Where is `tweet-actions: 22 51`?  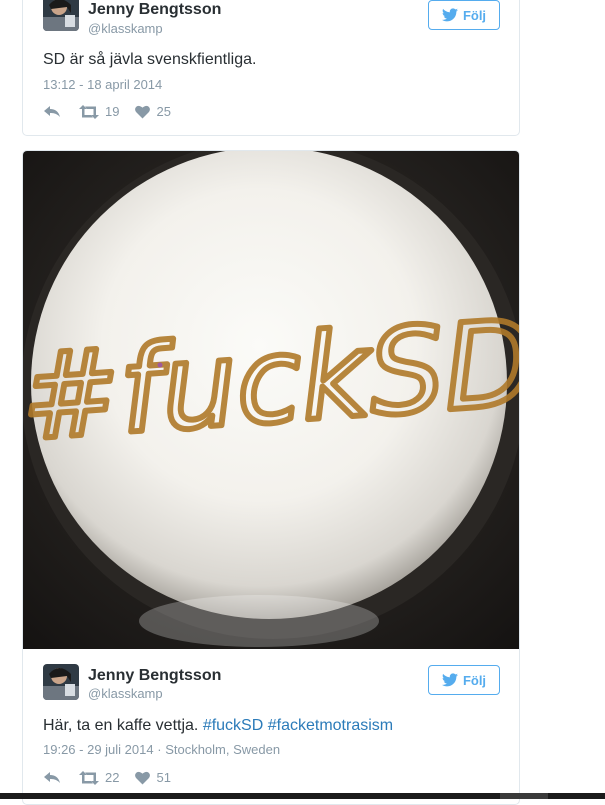 tweet-actions: 22 51 is located at coordinates (107, 777).